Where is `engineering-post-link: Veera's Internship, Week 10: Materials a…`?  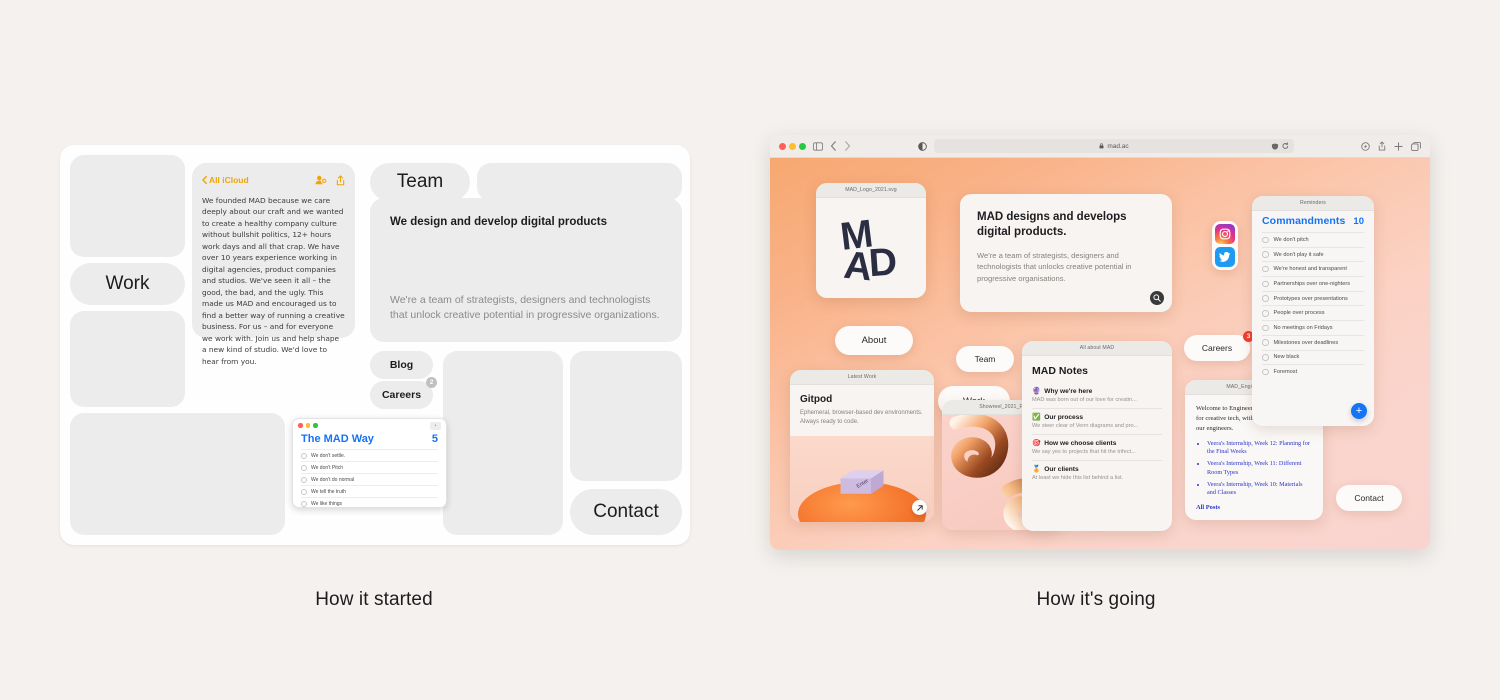
engineering-post-link: Veera's Internship, Week 10: Materials a… is located at coordinates (1259, 489).